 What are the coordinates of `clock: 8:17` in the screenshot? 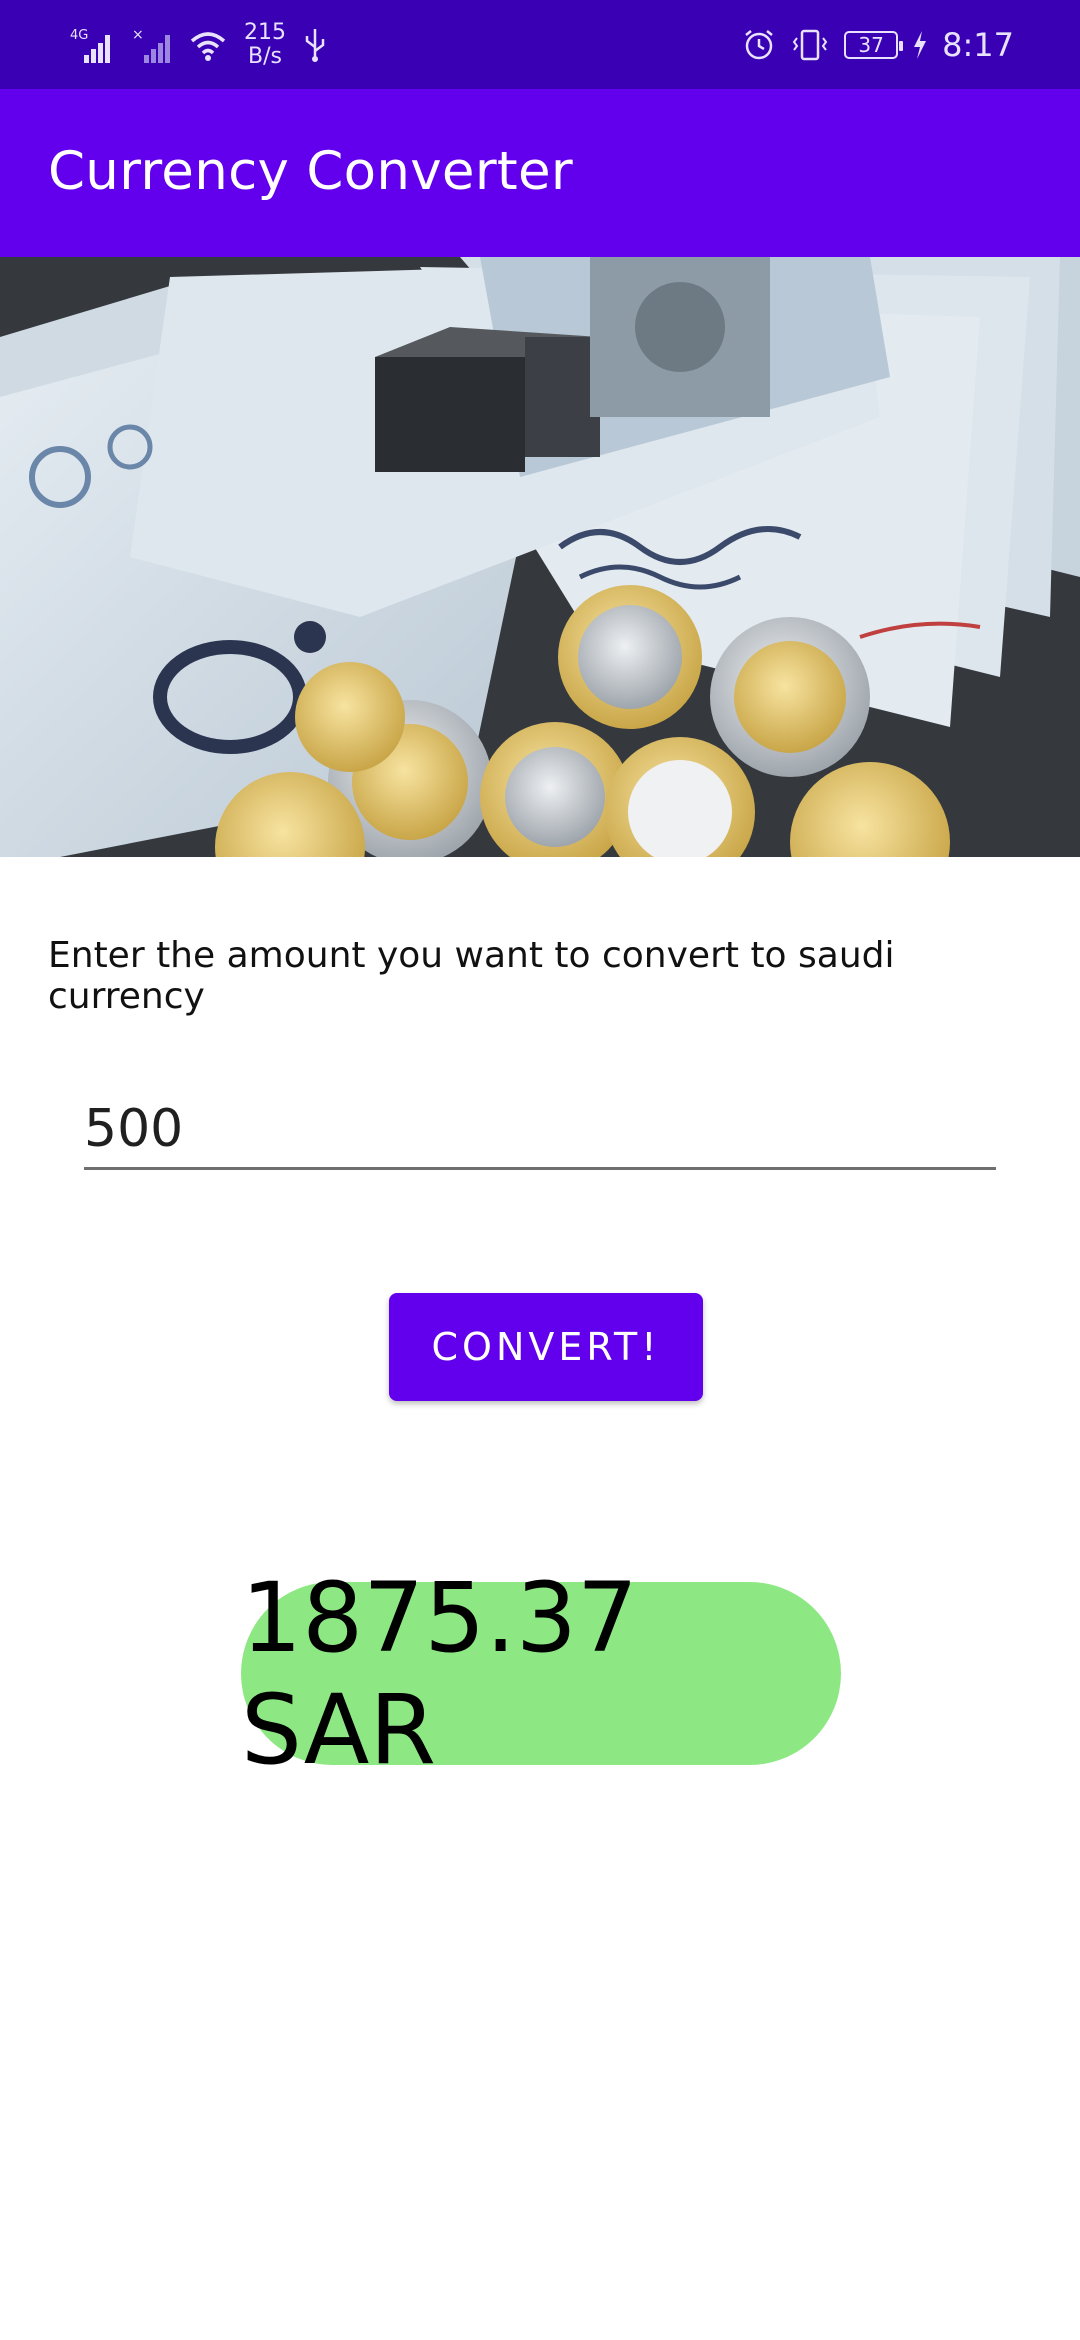 It's located at (978, 45).